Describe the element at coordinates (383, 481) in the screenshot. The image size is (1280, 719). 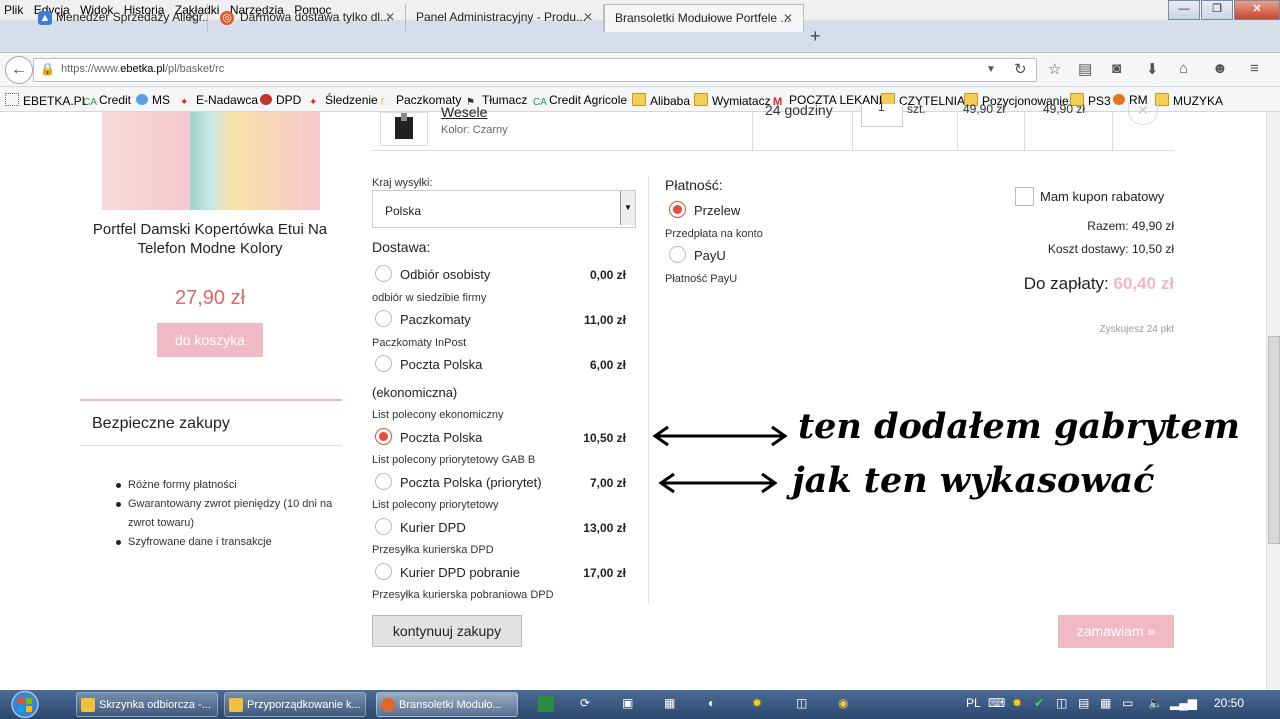
I see `radio-poczta-polska-priorytet` at that location.